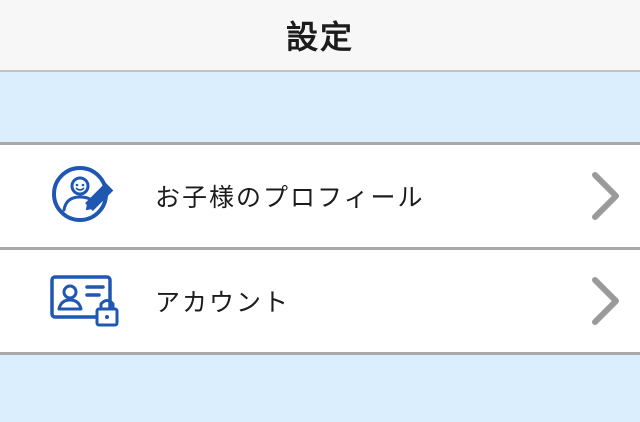 This screenshot has height=422, width=640. Describe the element at coordinates (223, 302) in the screenshot. I see `menu-item-label: アカウント` at that location.